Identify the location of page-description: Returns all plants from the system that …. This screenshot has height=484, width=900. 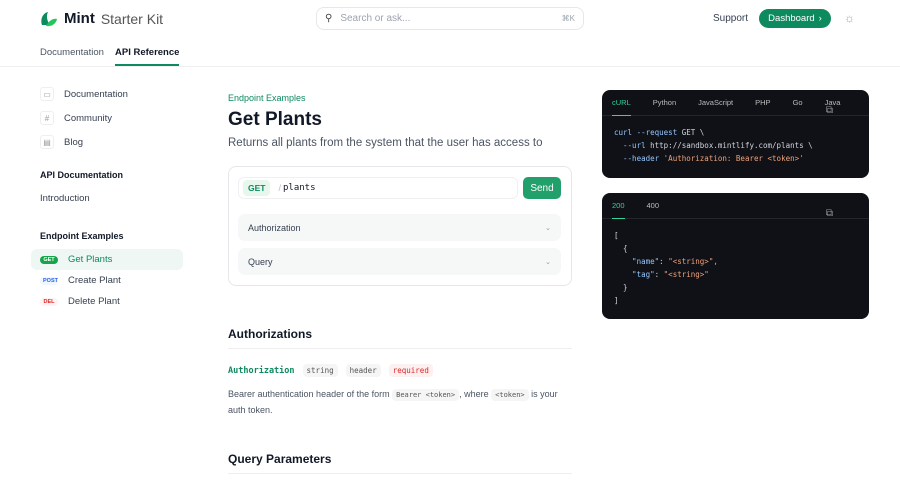
(385, 143).